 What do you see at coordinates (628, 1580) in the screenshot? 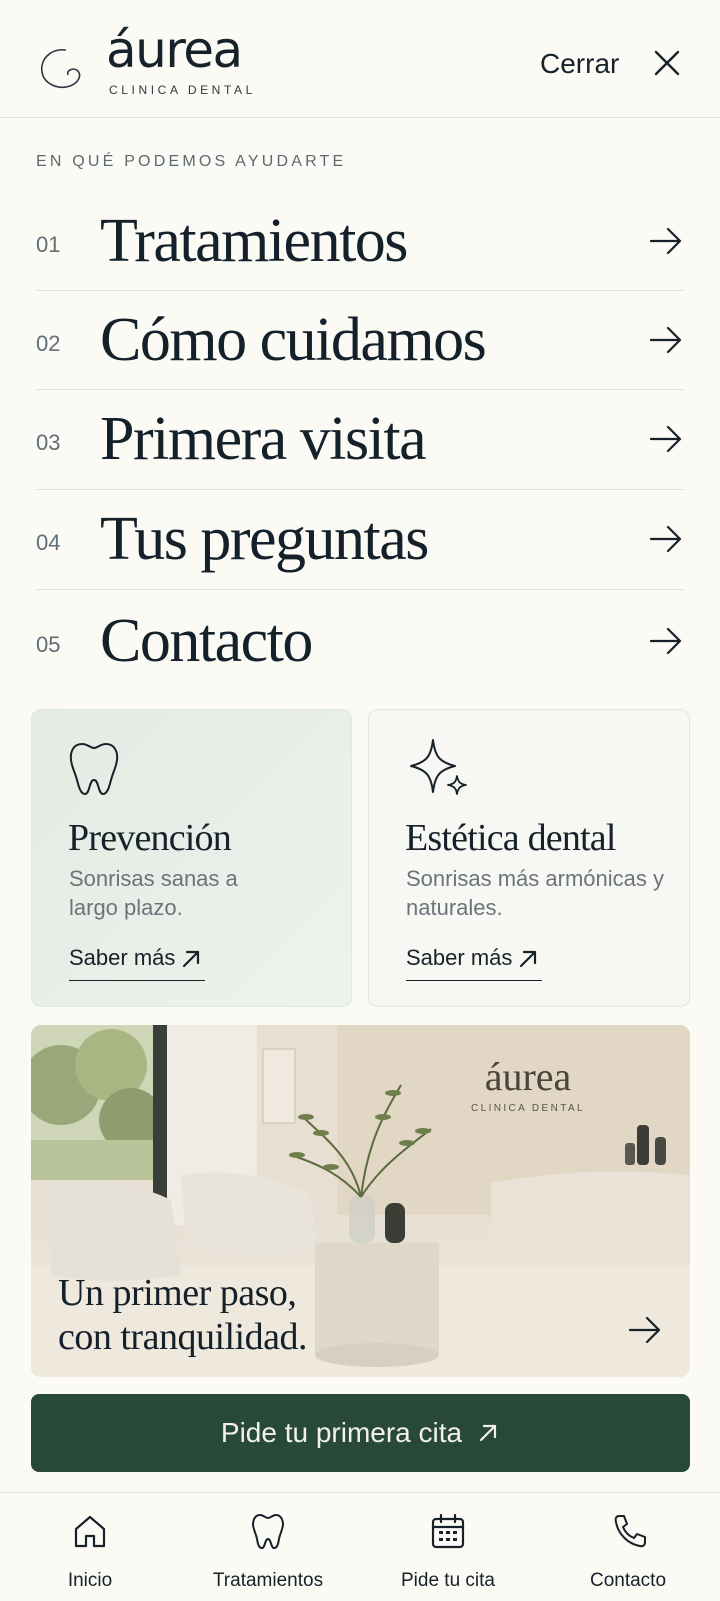
I see `nav-label: Contacto` at bounding box center [628, 1580].